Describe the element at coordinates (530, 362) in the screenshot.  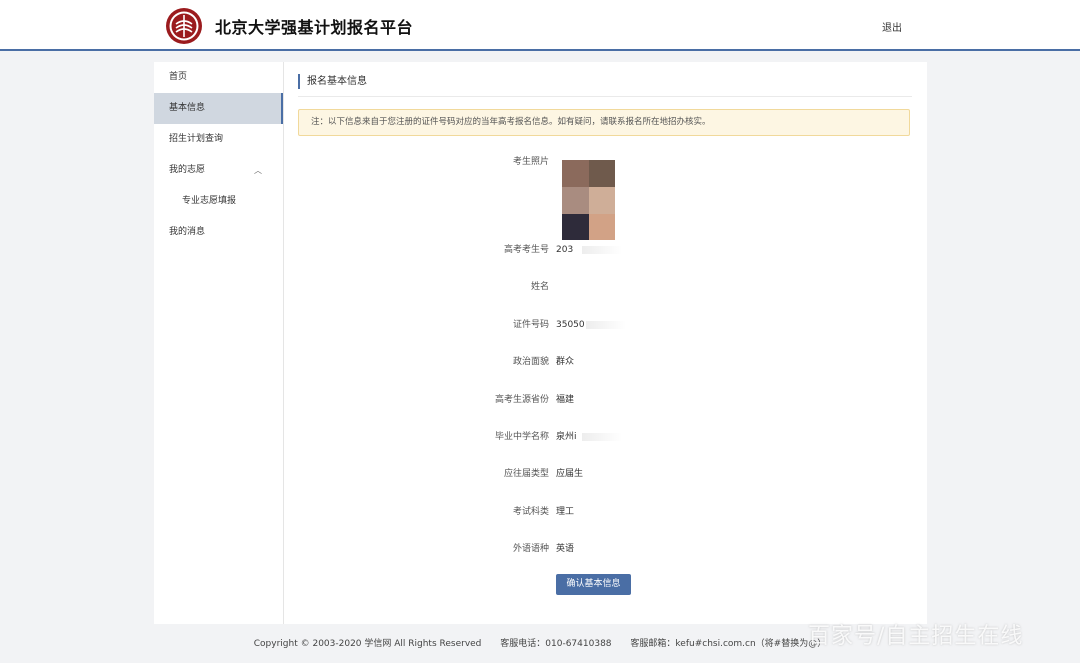
I see `field-label: 政治面貌` at that location.